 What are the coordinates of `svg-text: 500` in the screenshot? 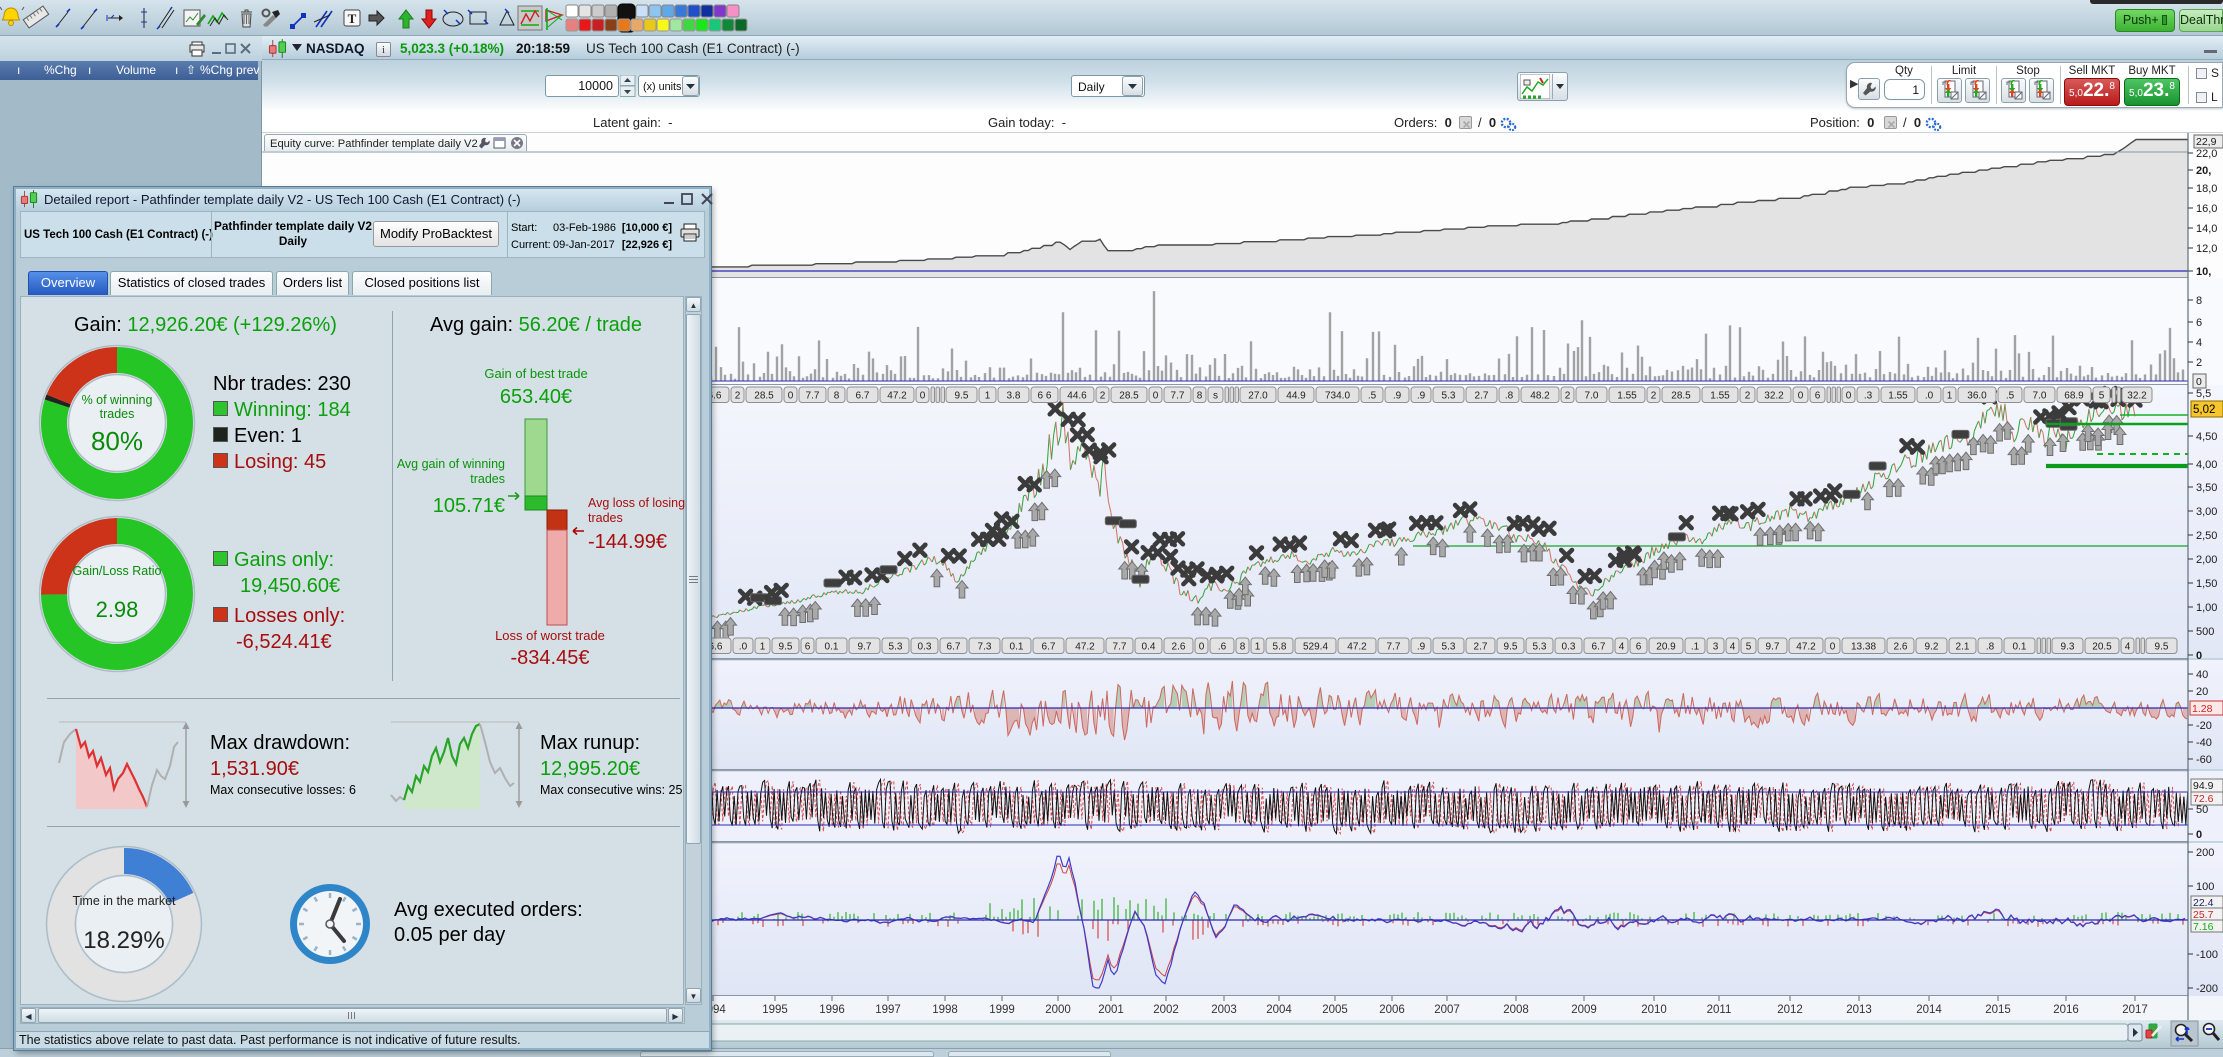 It's located at (2205, 632).